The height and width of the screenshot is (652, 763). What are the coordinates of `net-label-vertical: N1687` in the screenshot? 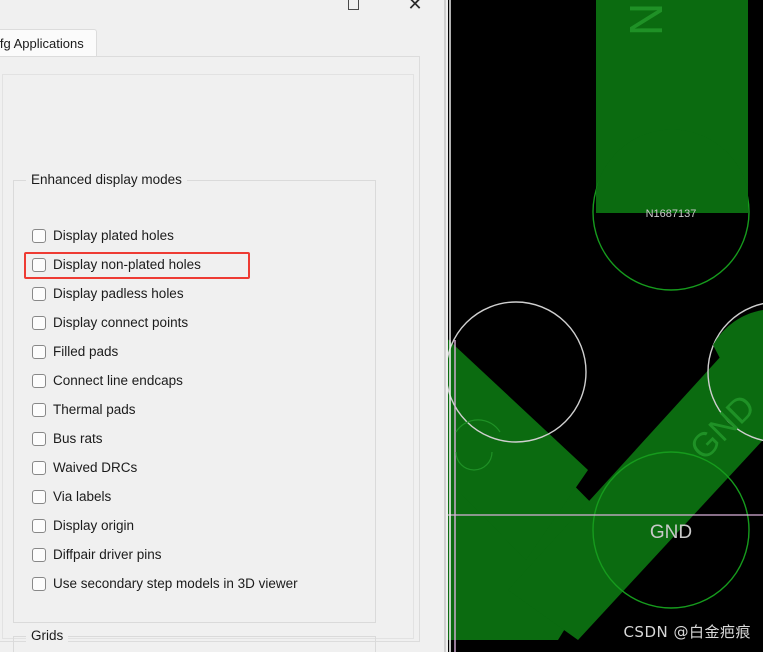 It's located at (646, 18).